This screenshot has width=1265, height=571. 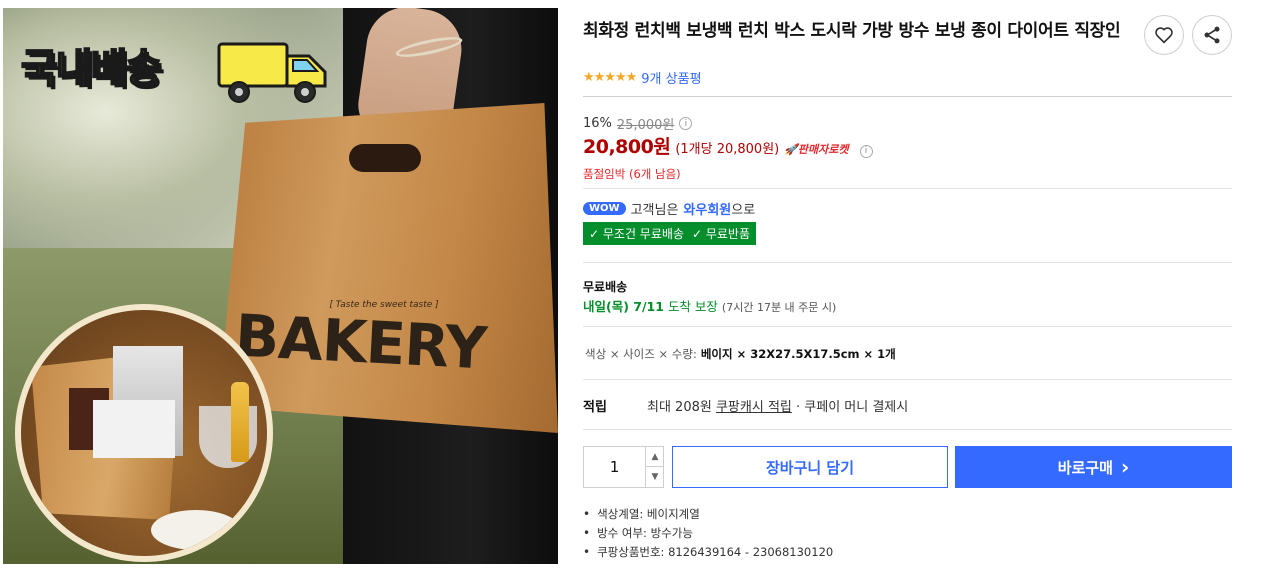 I want to click on spec-item: 색상계열: 베이지계열, so click(x=708, y=513).